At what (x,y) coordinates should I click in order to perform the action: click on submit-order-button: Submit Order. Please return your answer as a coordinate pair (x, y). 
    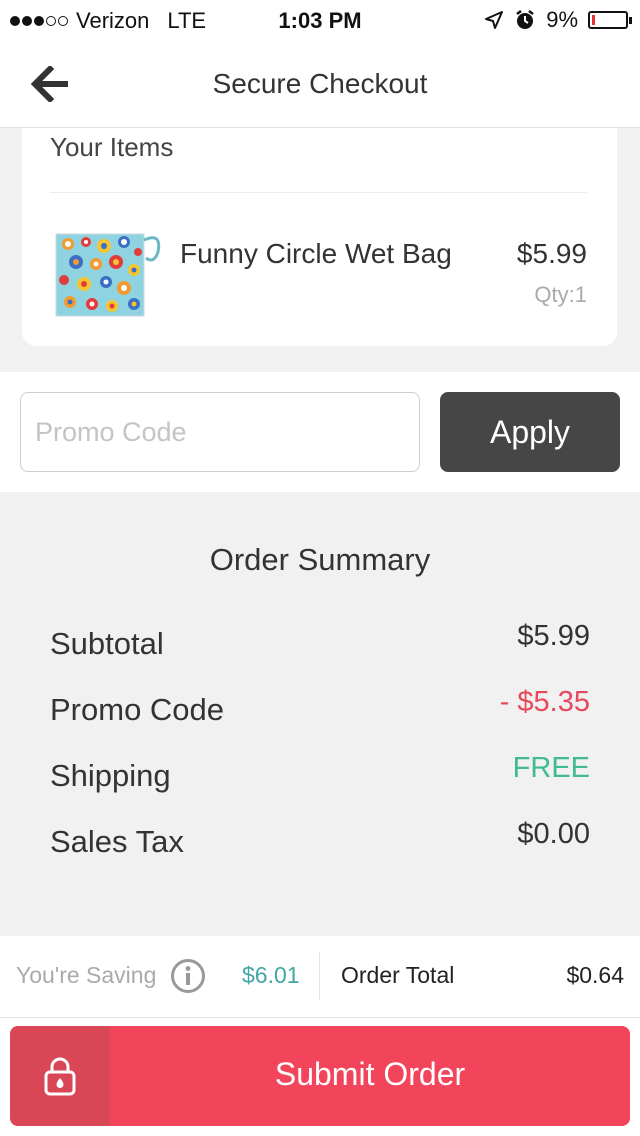
    Looking at the image, I should click on (320, 1076).